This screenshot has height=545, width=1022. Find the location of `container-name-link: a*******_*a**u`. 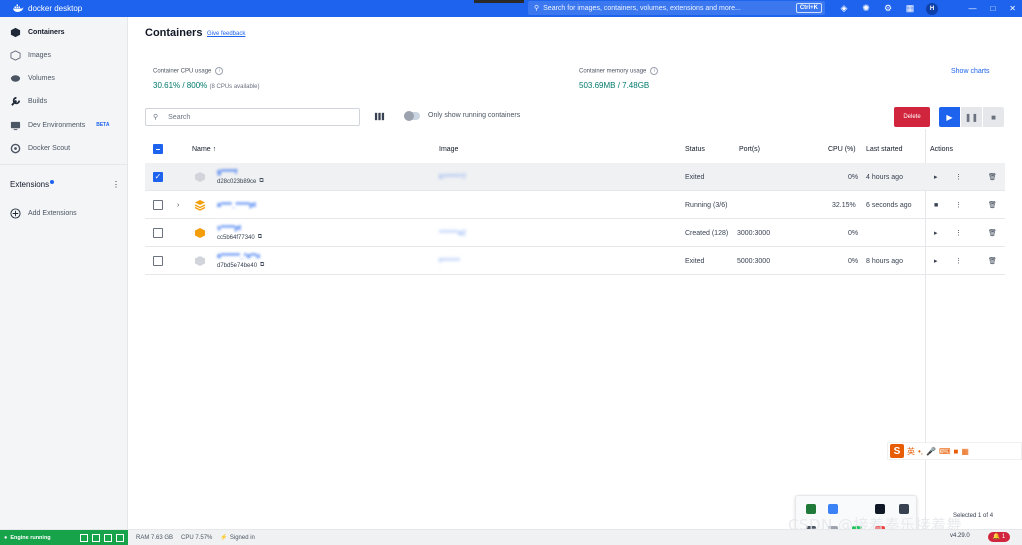

container-name-link: a*******_*a**u is located at coordinates (240, 256).